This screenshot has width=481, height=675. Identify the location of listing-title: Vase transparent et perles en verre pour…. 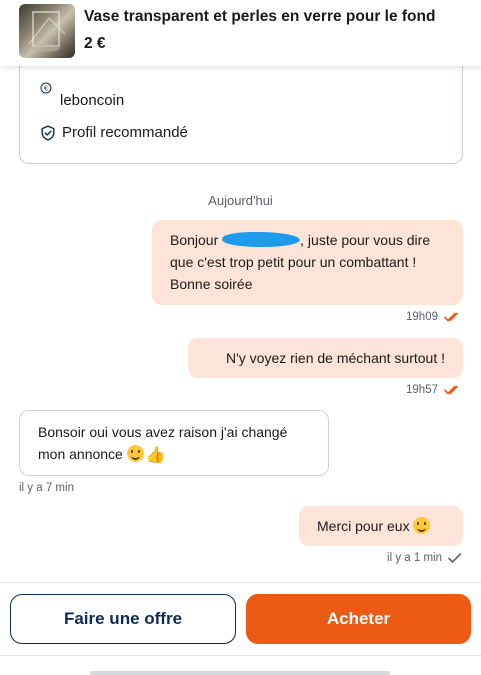
(259, 17).